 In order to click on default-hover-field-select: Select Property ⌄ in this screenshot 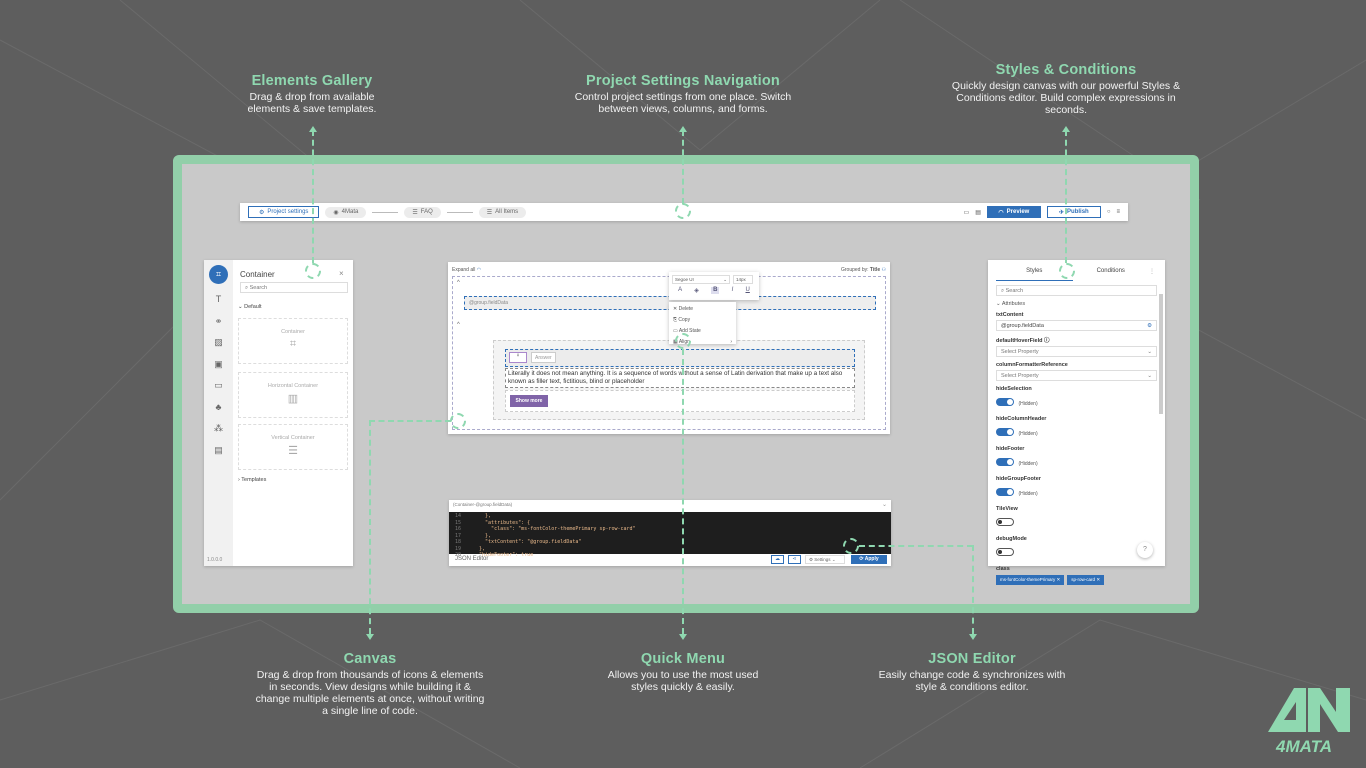, I will do `click(1076, 351)`.